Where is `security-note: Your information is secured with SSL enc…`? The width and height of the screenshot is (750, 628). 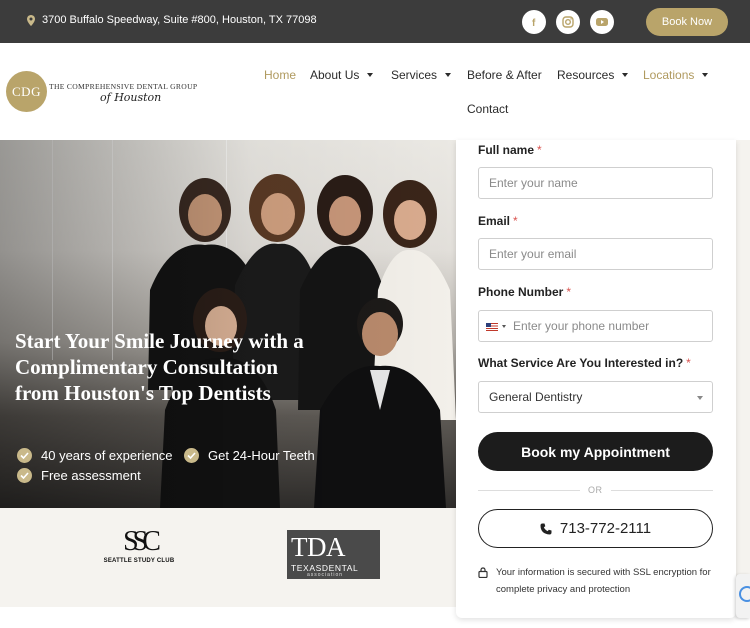
security-note: Your information is secured with SSL enc… is located at coordinates (598, 581).